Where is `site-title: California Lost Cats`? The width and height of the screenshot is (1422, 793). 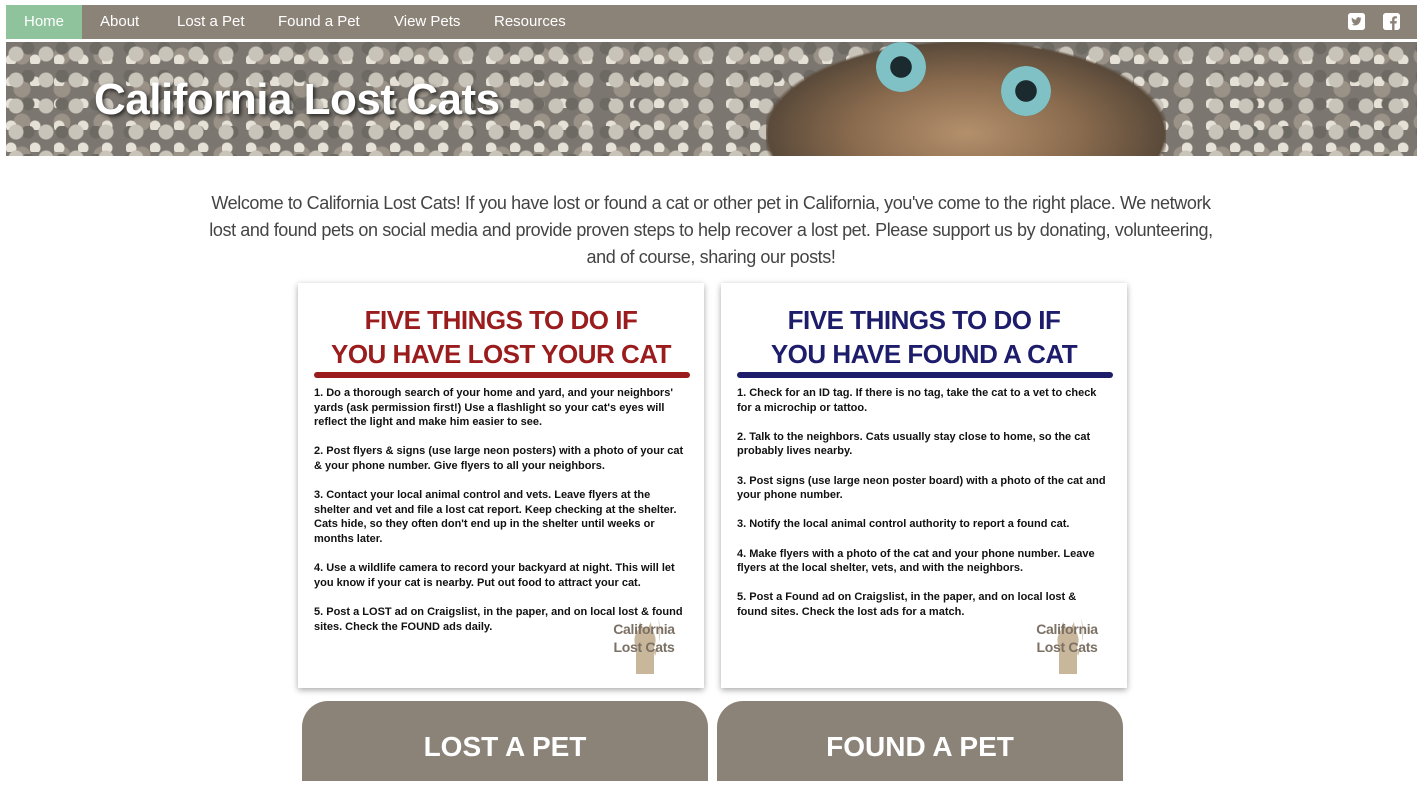
site-title: California Lost Cats is located at coordinates (297, 99).